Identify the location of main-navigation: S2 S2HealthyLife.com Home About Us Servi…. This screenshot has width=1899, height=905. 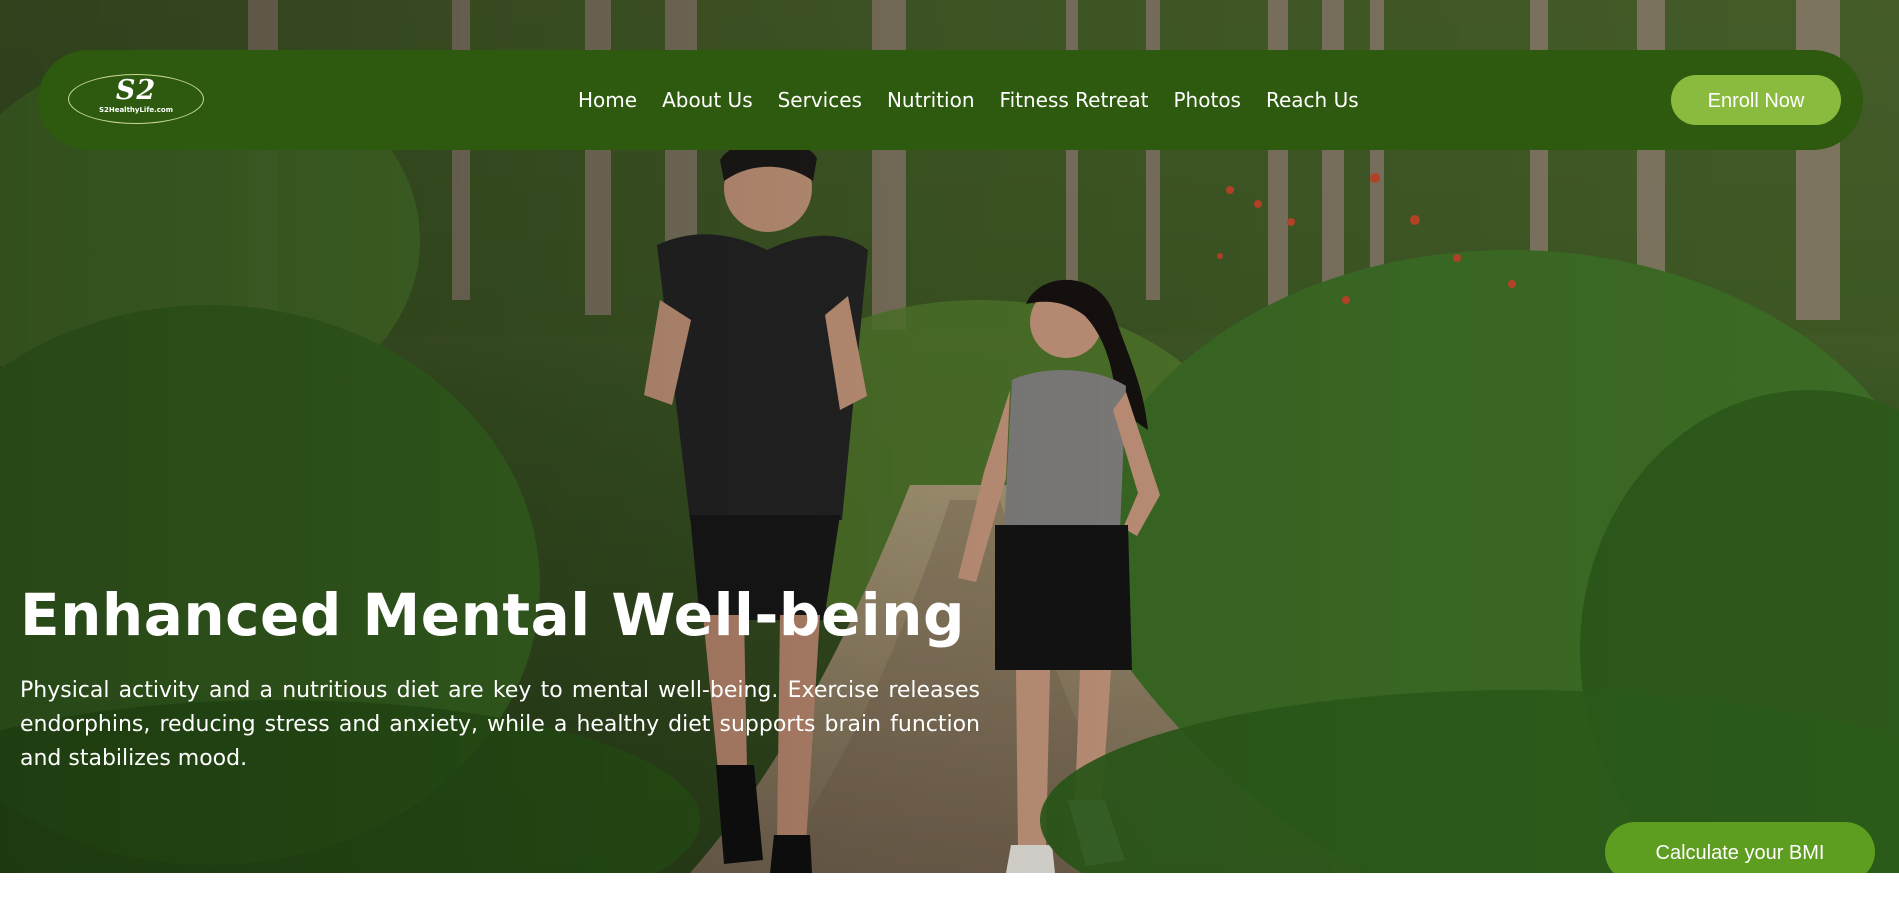
(950, 100).